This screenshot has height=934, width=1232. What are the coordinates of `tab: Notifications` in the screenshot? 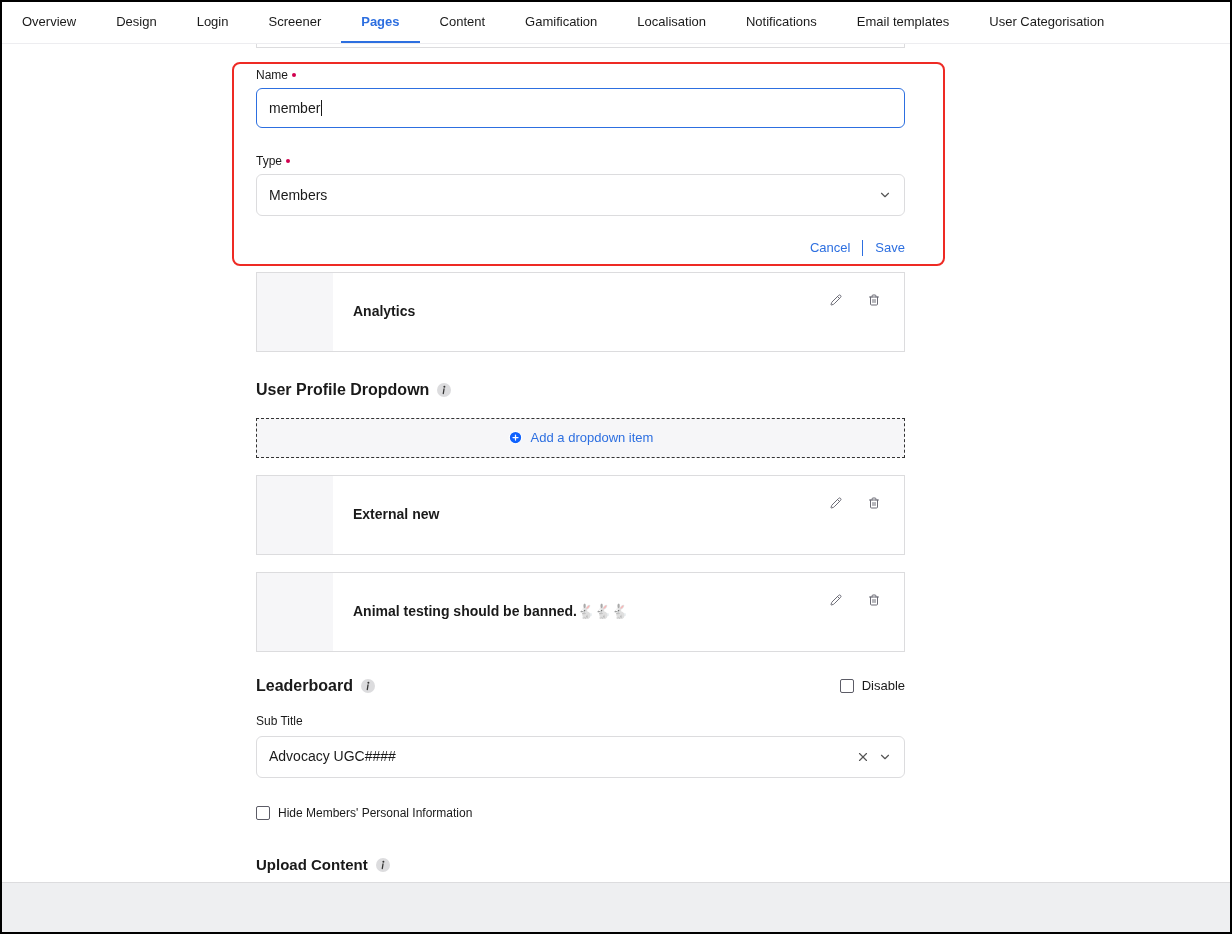 It's located at (781, 22).